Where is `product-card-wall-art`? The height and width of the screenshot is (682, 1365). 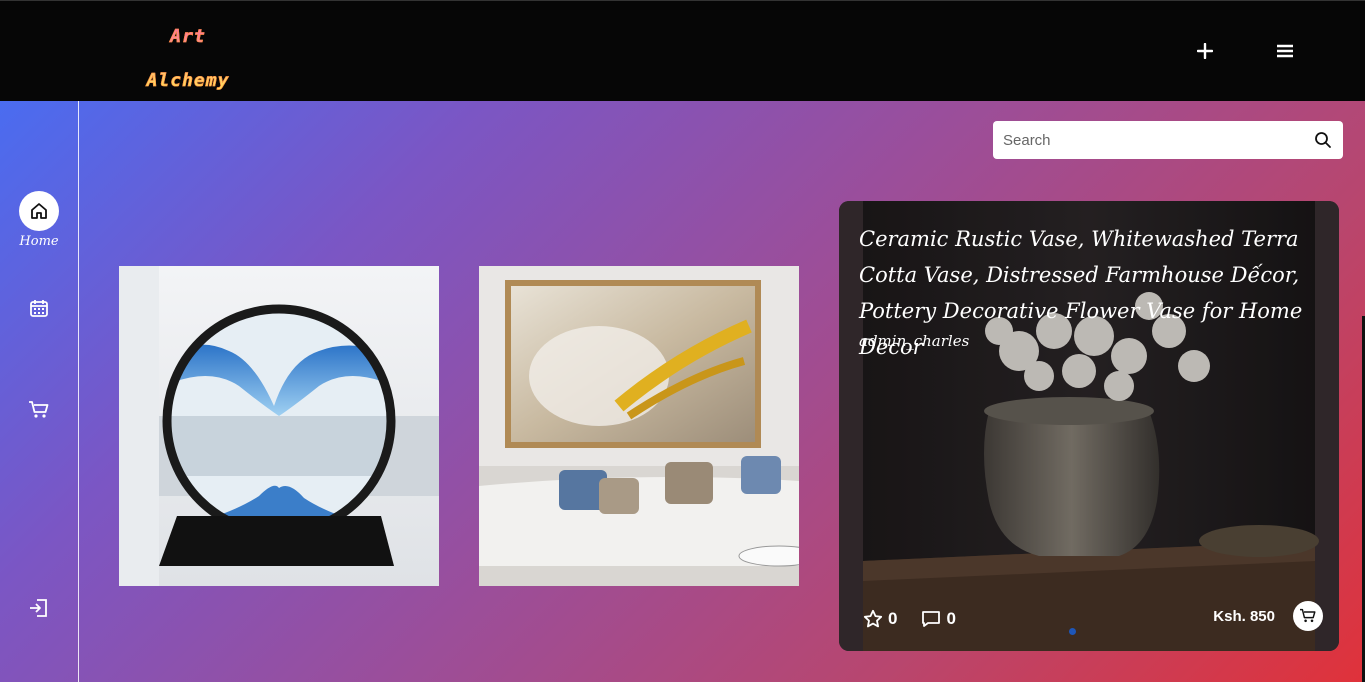
product-card-wall-art is located at coordinates (639, 426).